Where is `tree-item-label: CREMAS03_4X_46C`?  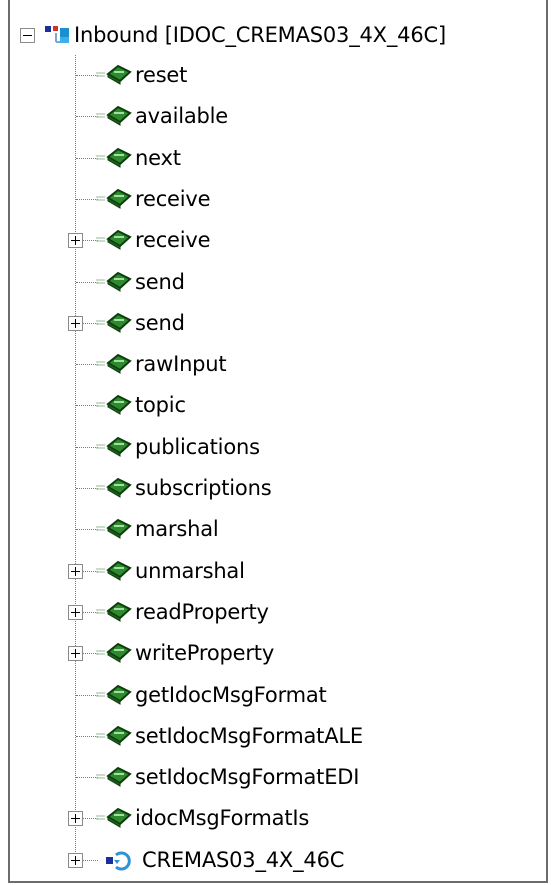 tree-item-label: CREMAS03_4X_46C is located at coordinates (243, 860).